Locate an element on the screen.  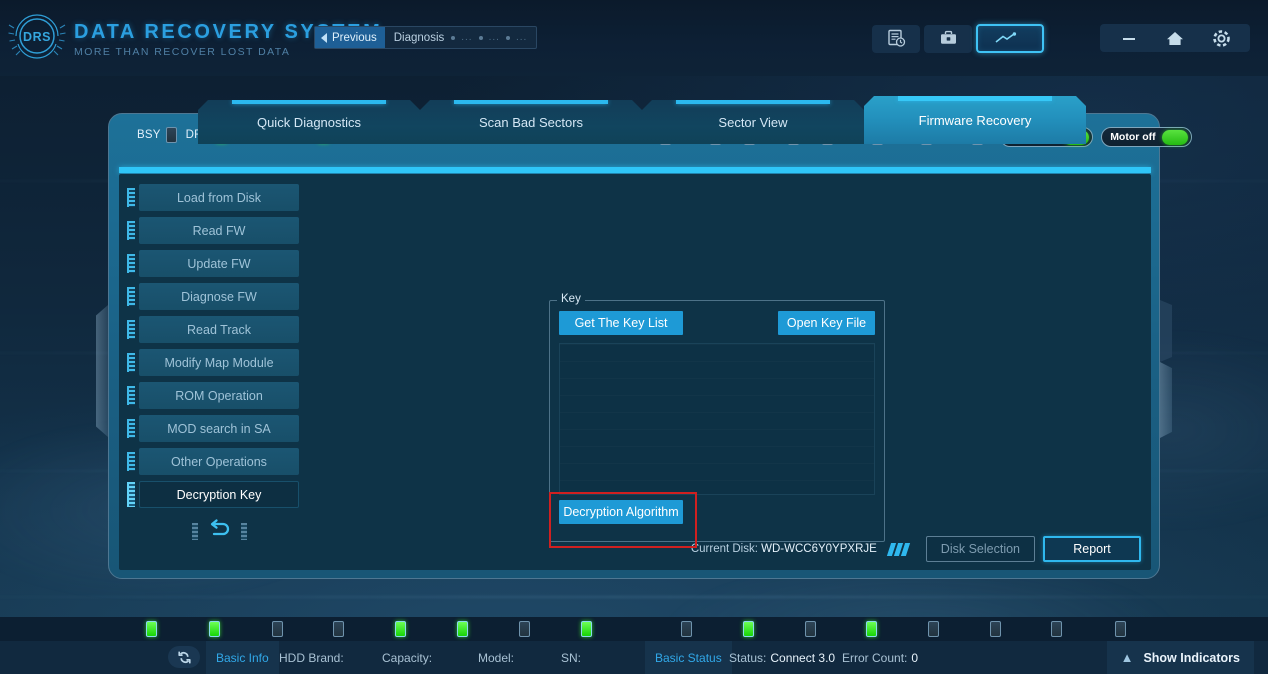
motor-toggle: Motor off is located at coordinates (1146, 137).